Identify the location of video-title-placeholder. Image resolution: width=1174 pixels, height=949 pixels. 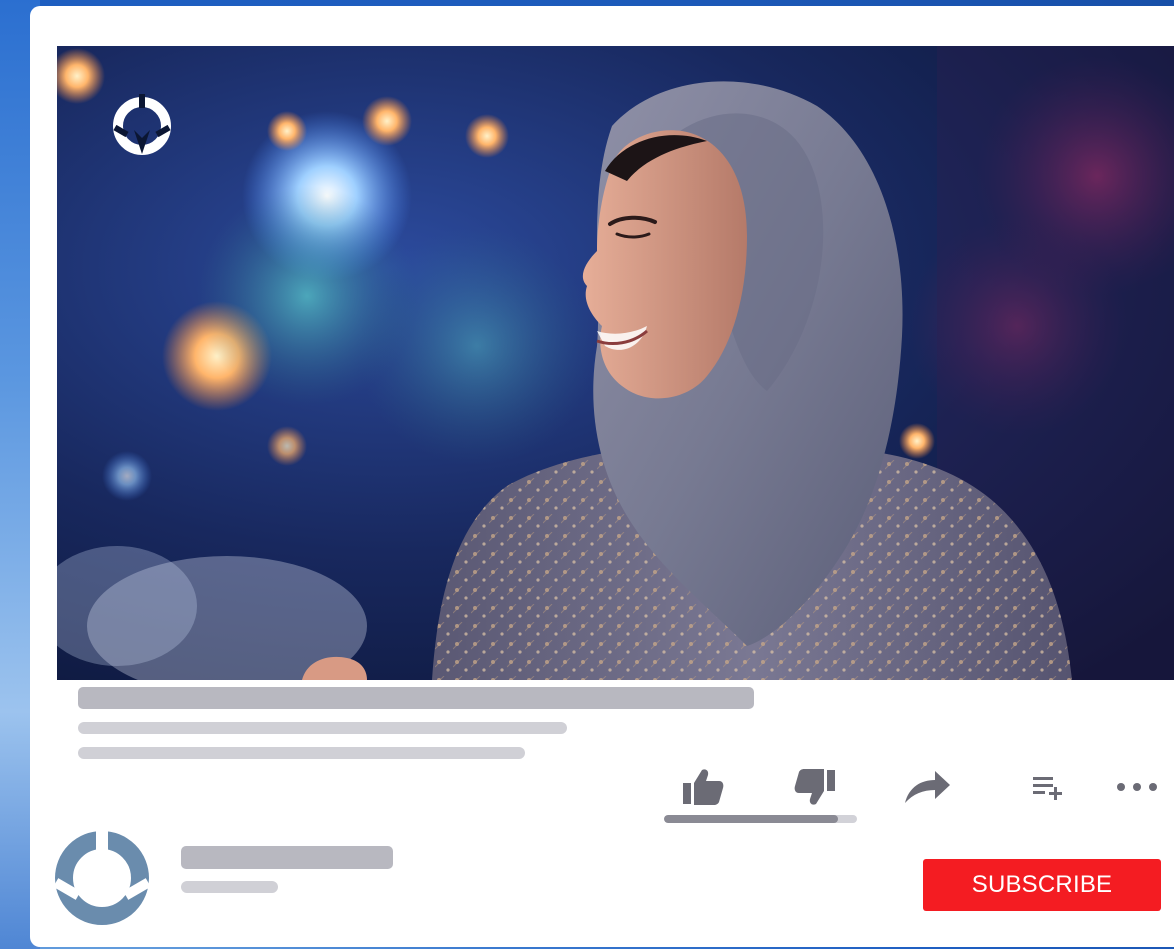
(416, 698).